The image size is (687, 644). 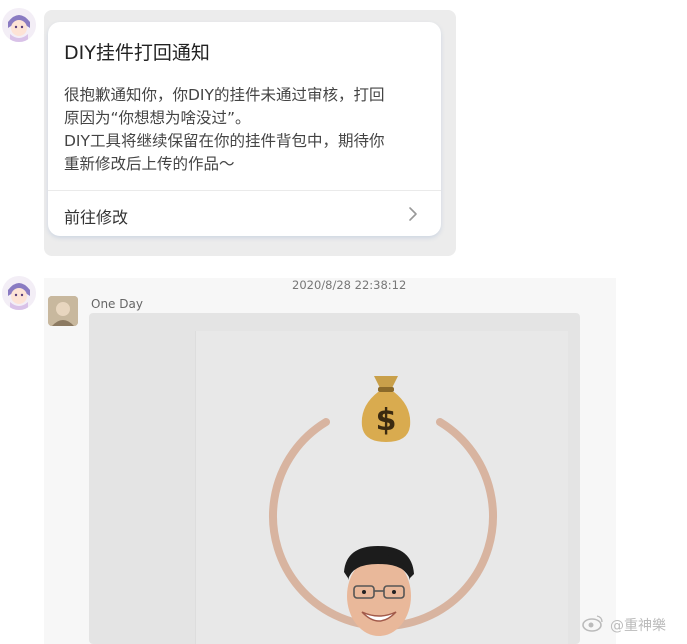 I want to click on sender-name: One Day, so click(x=117, y=304).